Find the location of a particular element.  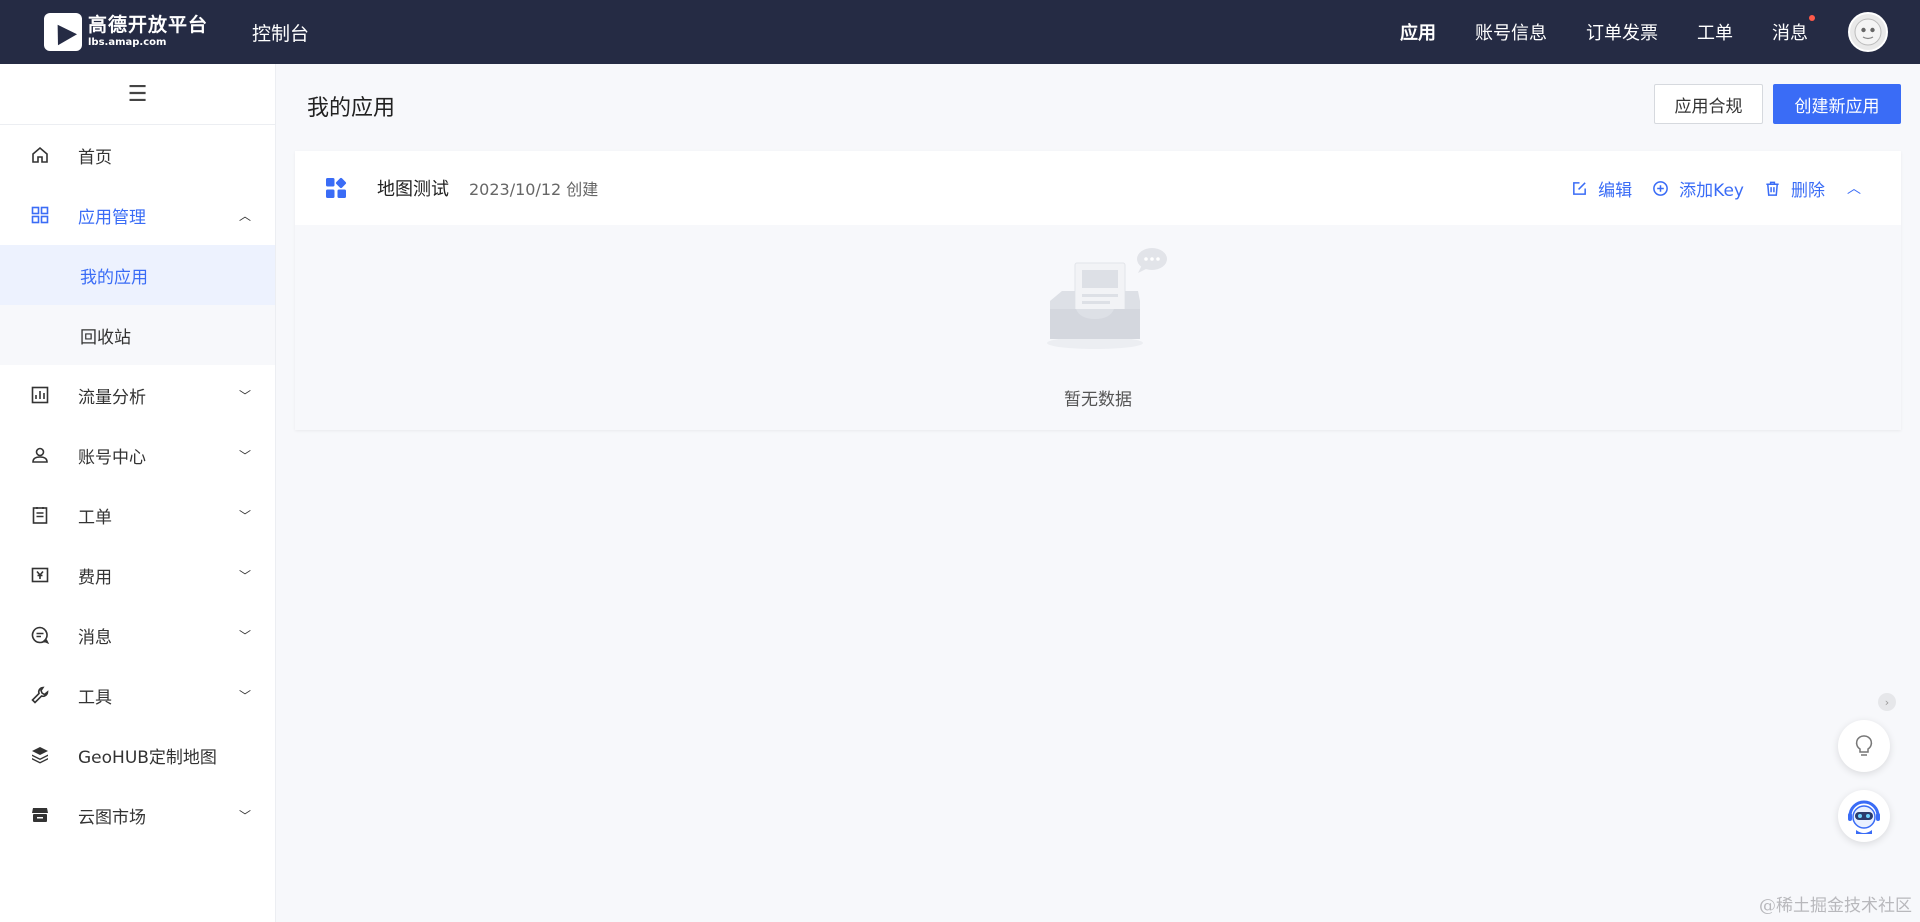

add-key-button: 添加Key is located at coordinates (1698, 188).